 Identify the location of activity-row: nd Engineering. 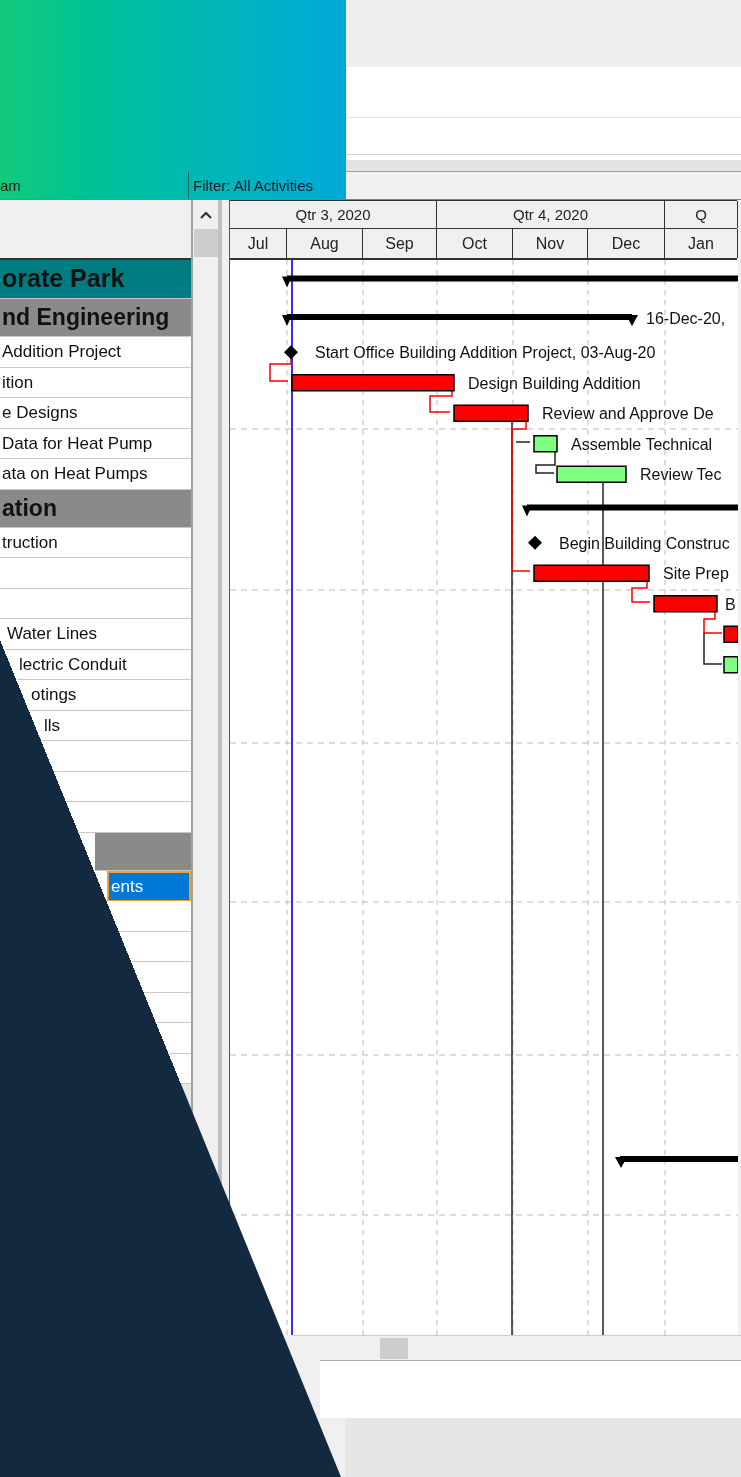
(95, 318).